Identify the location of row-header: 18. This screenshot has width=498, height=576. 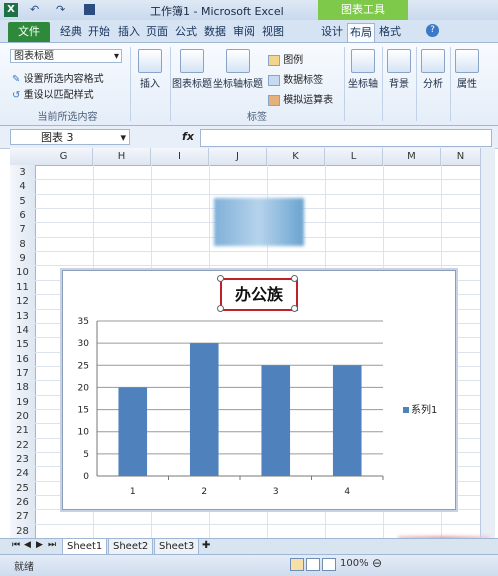
(22, 387).